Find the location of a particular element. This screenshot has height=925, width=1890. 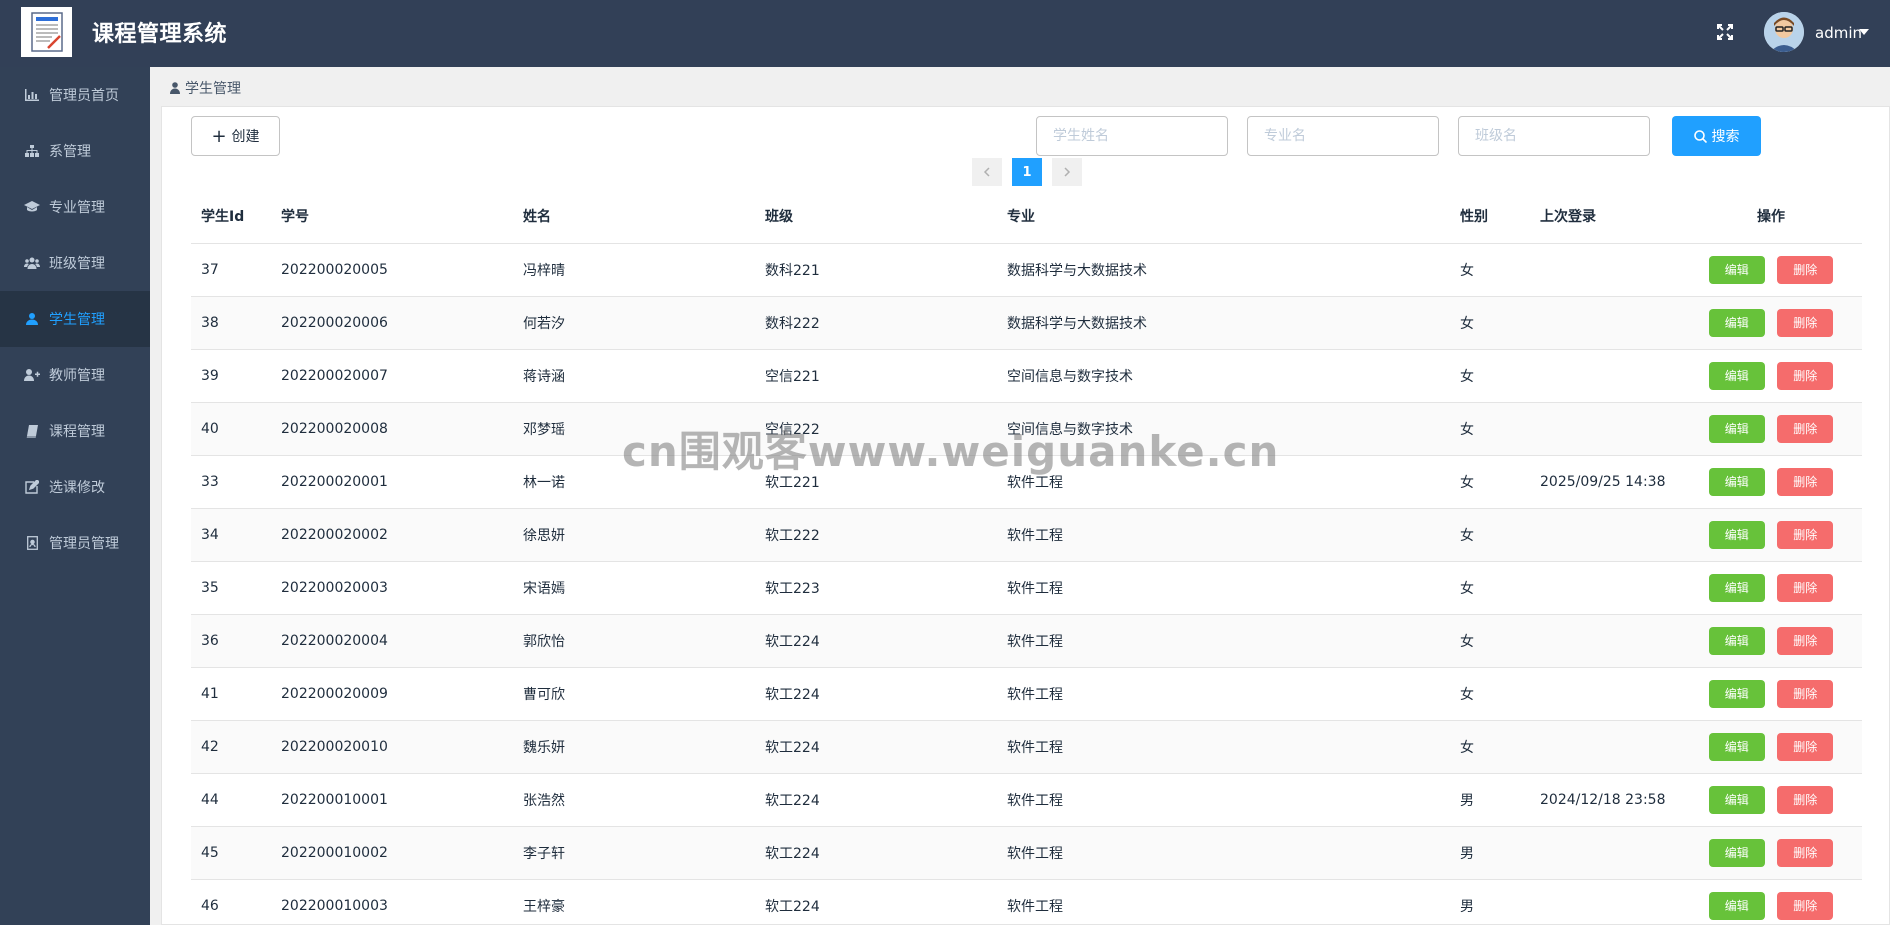

caret-down-icon is located at coordinates (1864, 32).